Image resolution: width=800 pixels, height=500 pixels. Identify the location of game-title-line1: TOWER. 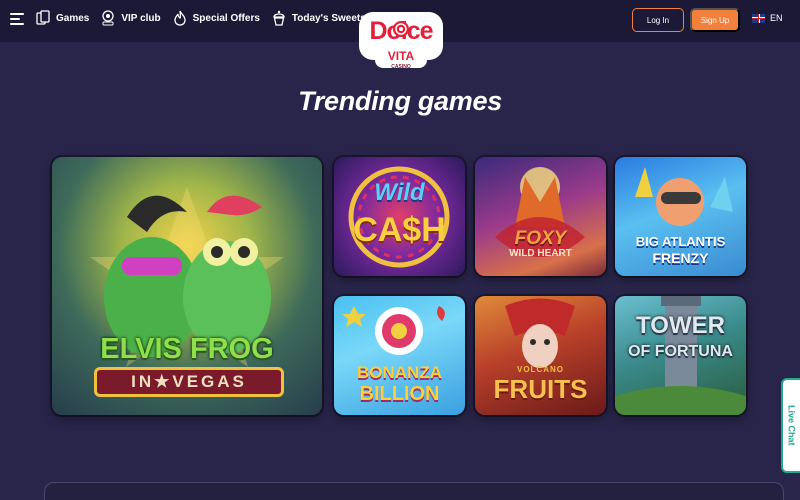
(680, 325).